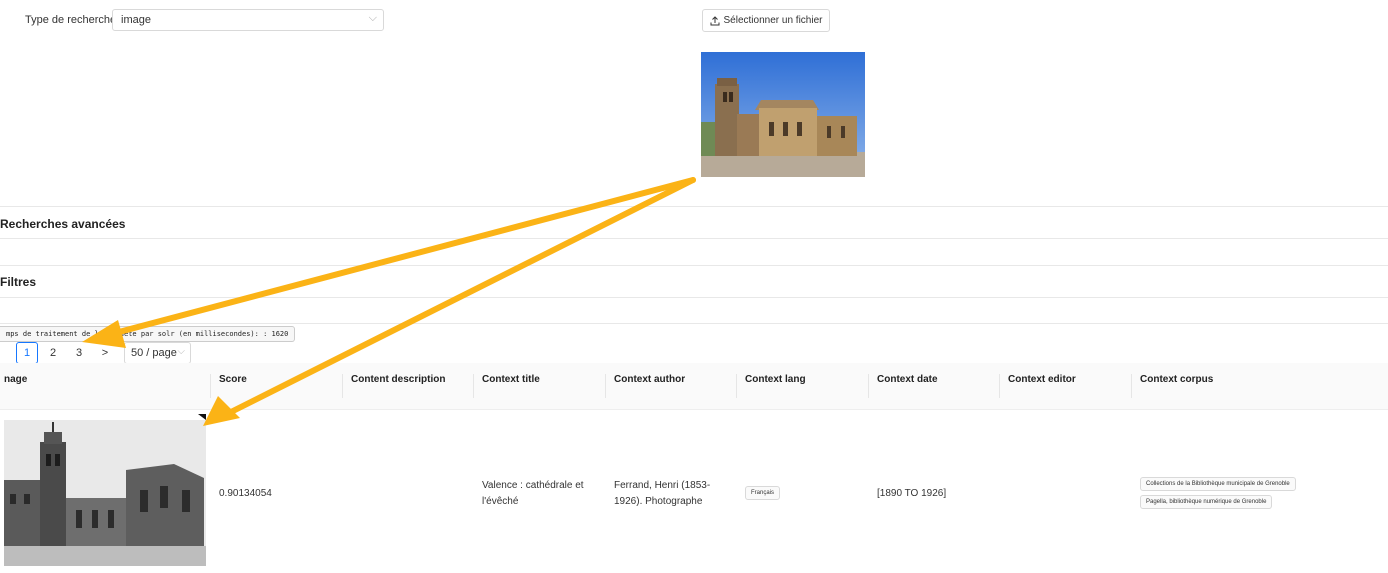  I want to click on arrow-to-result, so click(458, 298).